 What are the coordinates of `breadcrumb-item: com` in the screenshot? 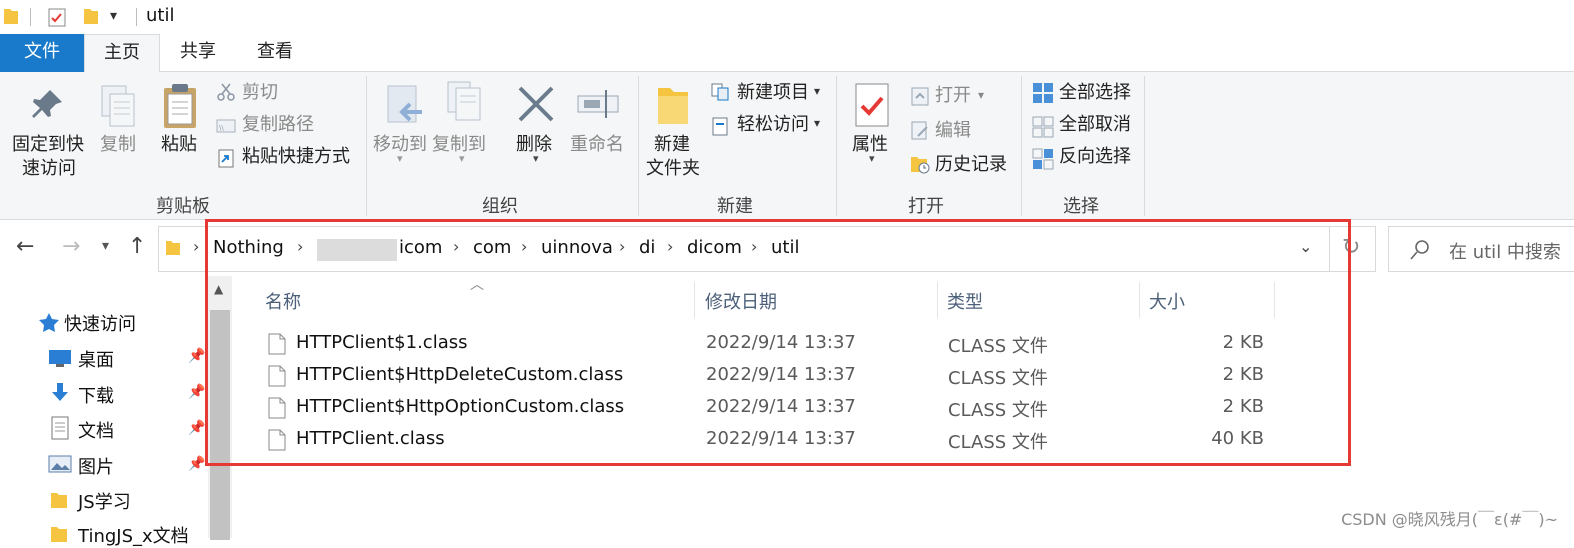 It's located at (492, 247).